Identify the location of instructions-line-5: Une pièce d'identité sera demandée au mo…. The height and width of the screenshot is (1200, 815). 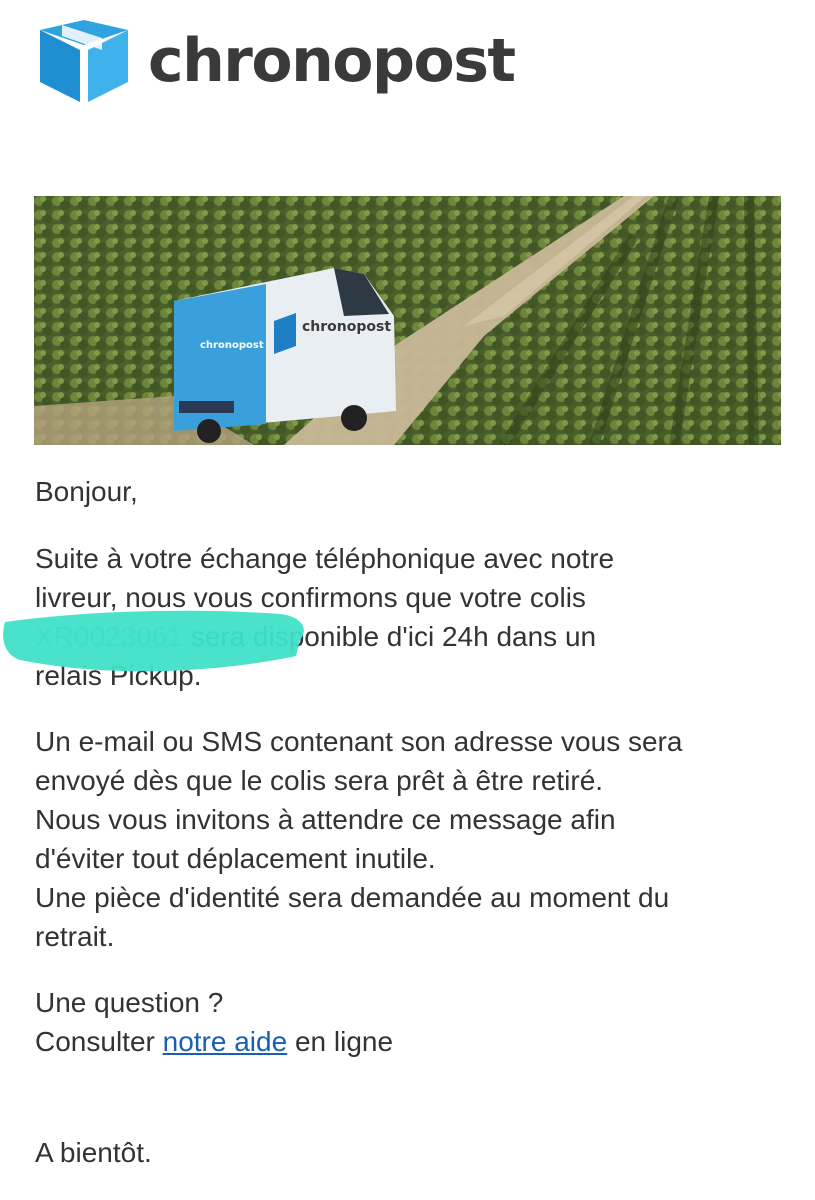
(352, 897).